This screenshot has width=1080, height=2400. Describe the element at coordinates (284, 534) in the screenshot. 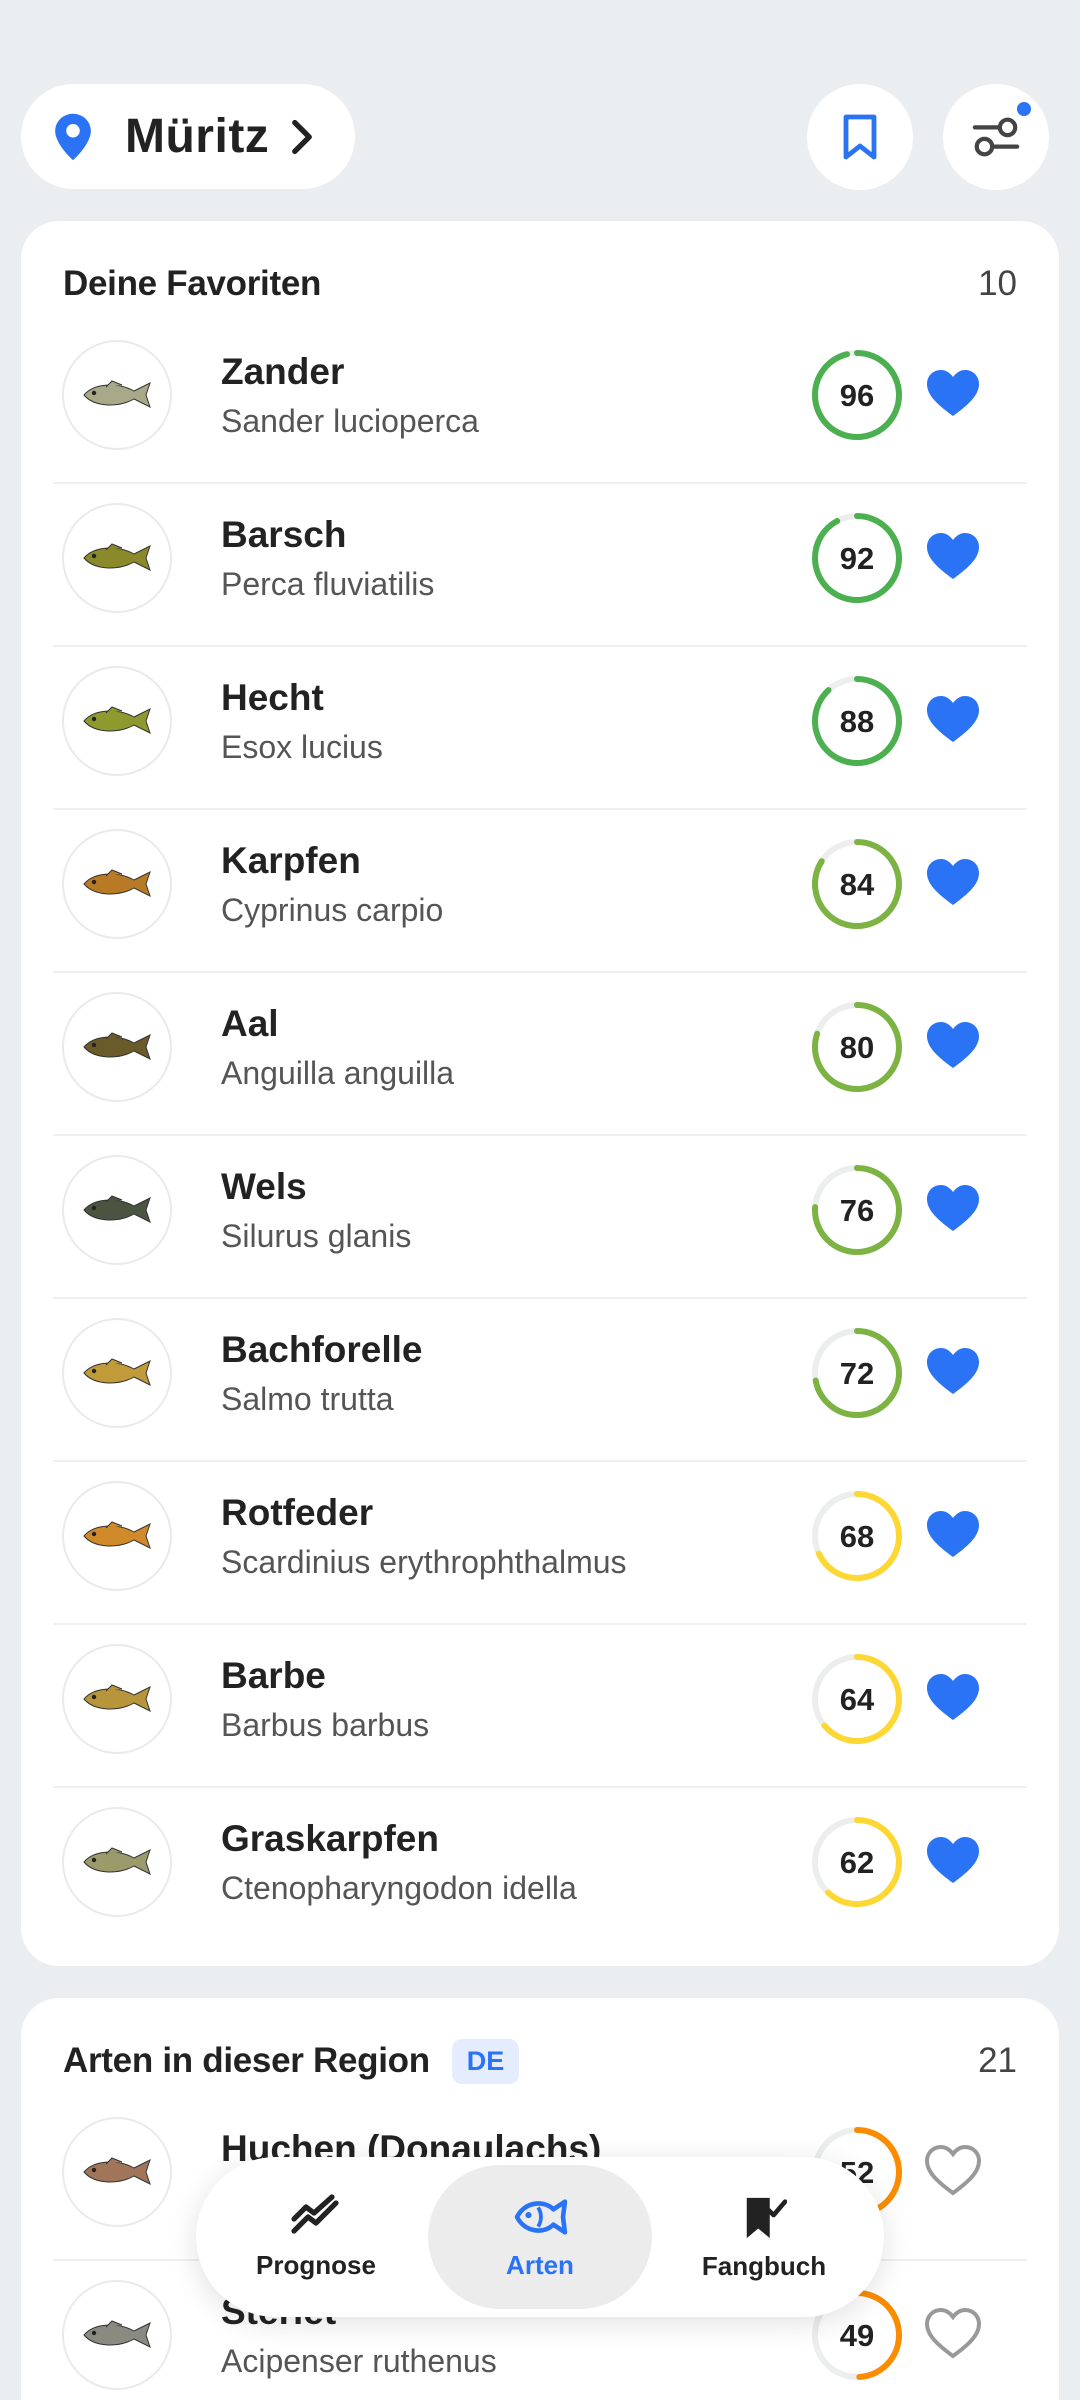

I see `species-name: Barsch` at that location.